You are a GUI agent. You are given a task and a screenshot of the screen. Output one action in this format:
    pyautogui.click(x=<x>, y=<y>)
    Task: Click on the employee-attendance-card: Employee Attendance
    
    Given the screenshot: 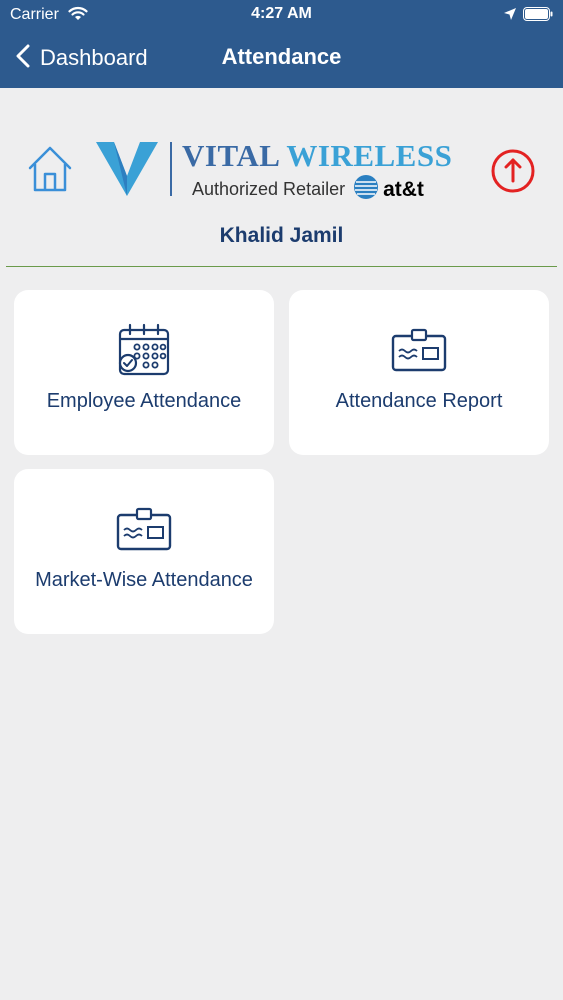 What is the action you would take?
    pyautogui.click(x=144, y=372)
    